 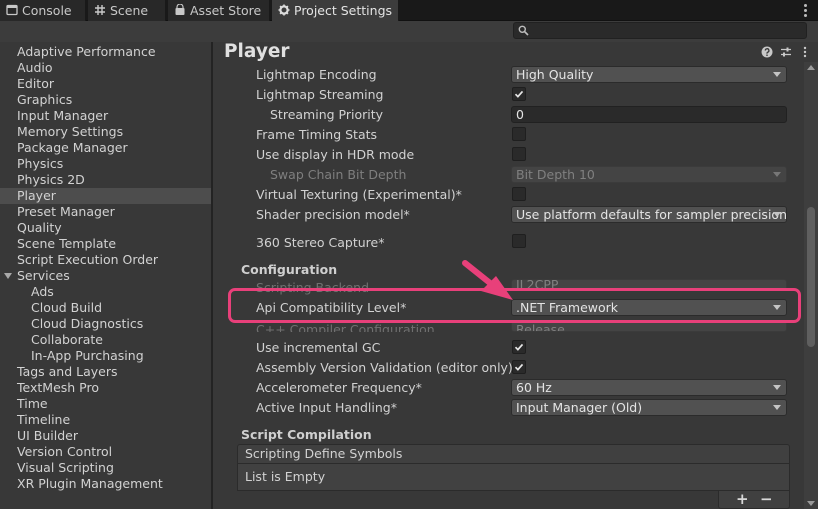 What do you see at coordinates (67, 339) in the screenshot?
I see `sidebar-item-label: Collaborate` at bounding box center [67, 339].